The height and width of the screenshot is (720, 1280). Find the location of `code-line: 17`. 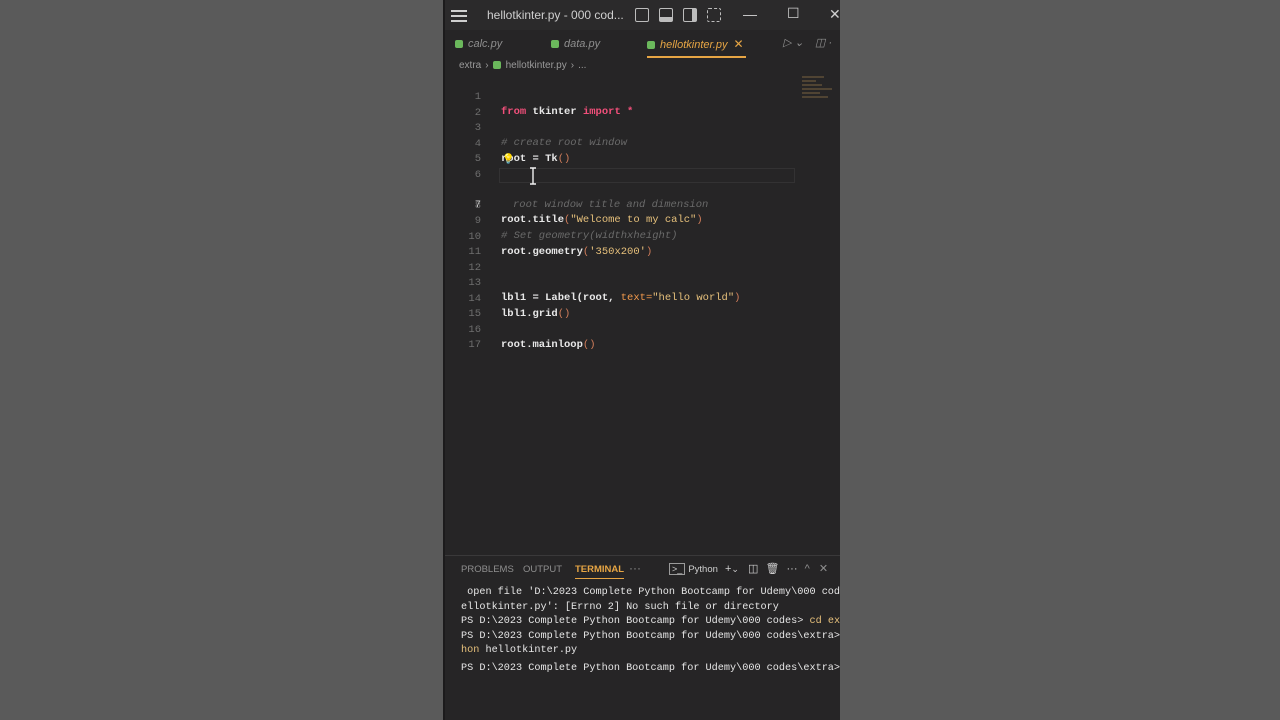

code-line: 17 is located at coordinates (642, 337).